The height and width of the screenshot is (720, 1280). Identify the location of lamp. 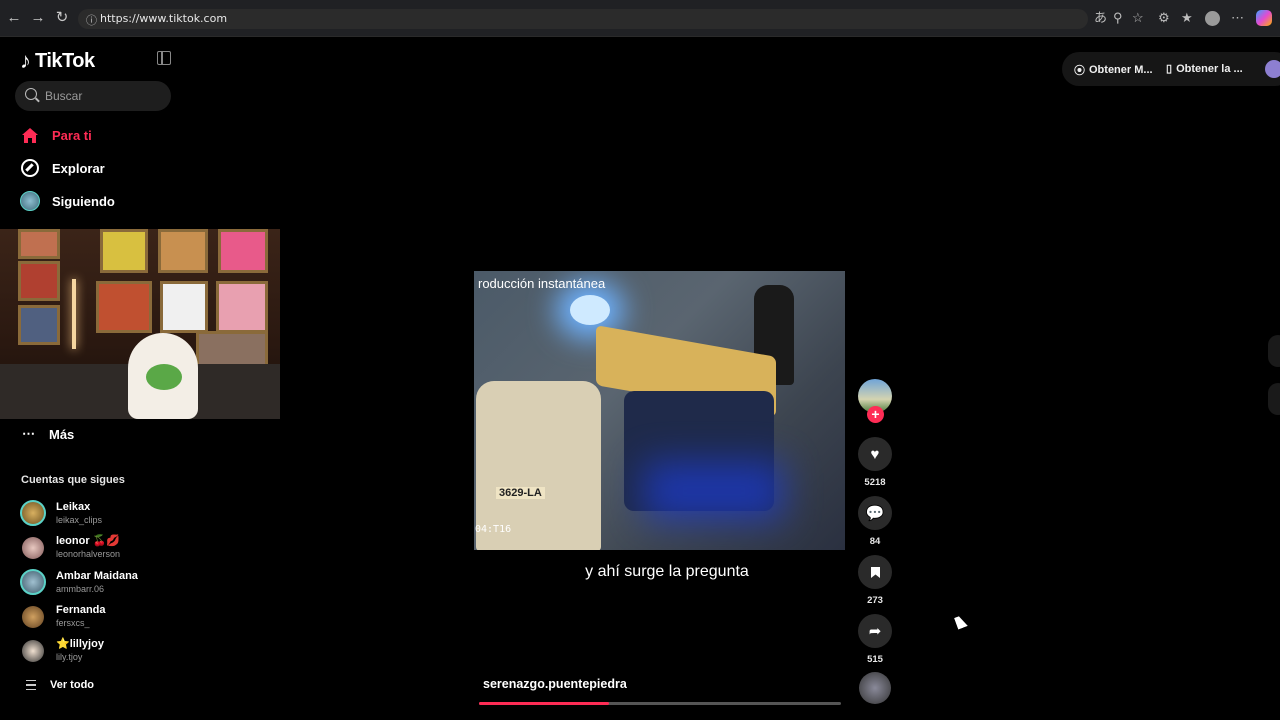
(74, 314).